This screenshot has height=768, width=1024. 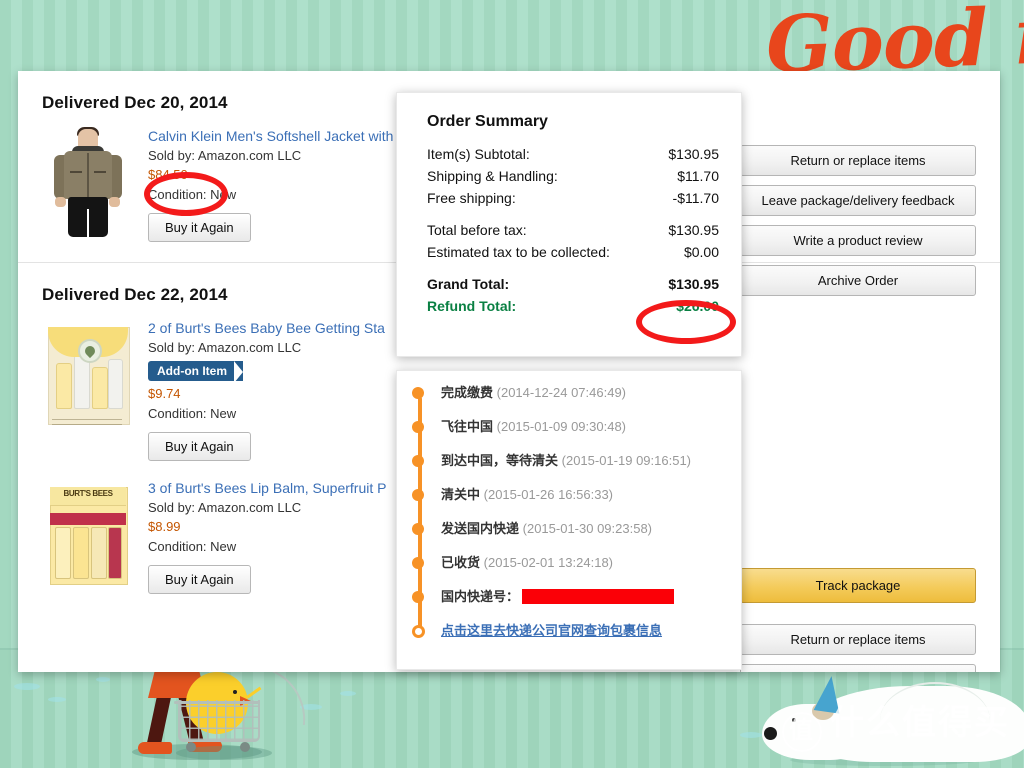 What do you see at coordinates (477, 230) in the screenshot?
I see `summary-label: Total before tax:` at bounding box center [477, 230].